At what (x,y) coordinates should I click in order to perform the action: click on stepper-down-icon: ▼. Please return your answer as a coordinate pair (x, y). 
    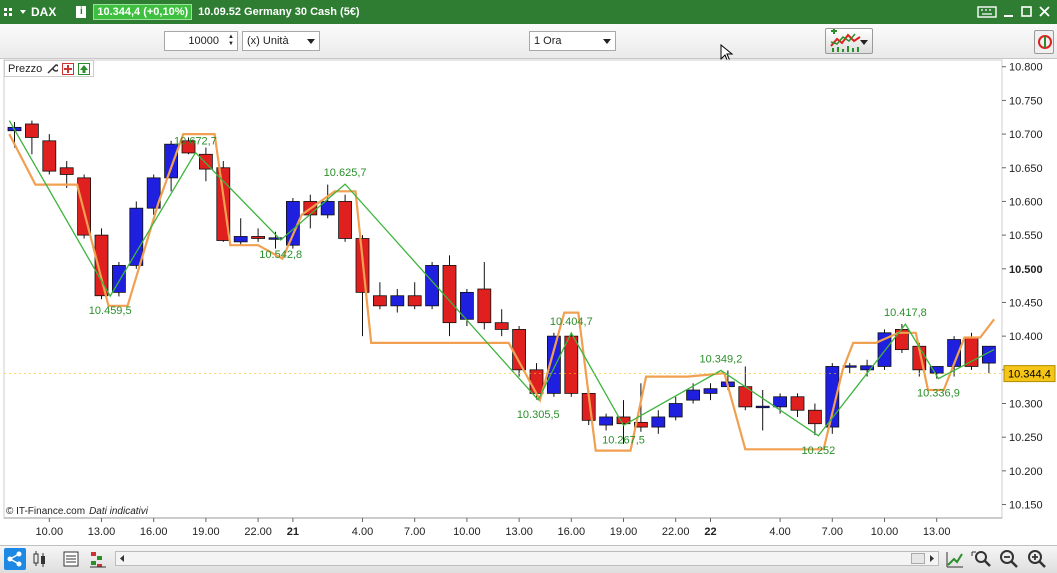
    Looking at the image, I should click on (231, 44).